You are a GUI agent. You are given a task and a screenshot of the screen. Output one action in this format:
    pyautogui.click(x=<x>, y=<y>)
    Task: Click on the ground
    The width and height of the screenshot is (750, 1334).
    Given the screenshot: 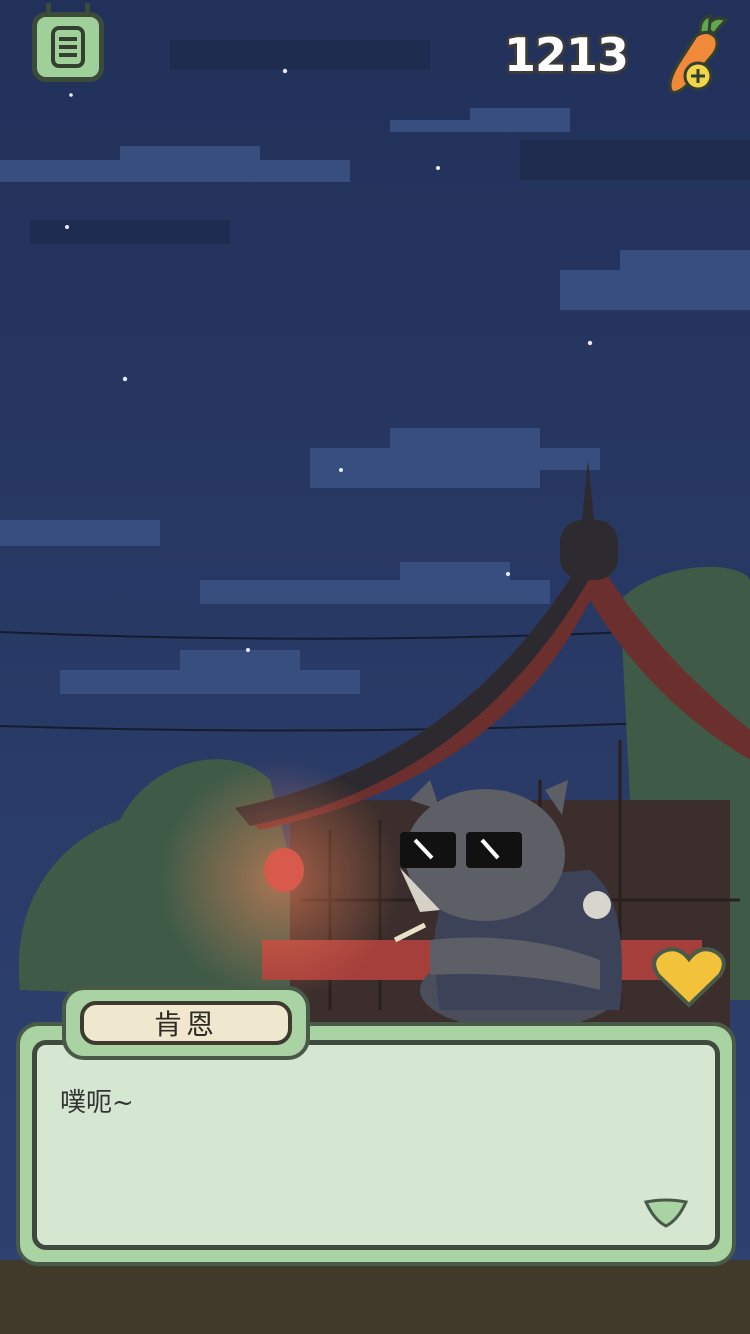 What is the action you would take?
    pyautogui.click(x=375, y=1297)
    